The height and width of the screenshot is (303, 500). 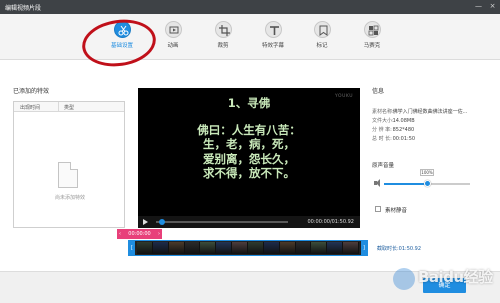 I want to click on empty-state-text: 尚未添加特效, so click(x=69, y=198).